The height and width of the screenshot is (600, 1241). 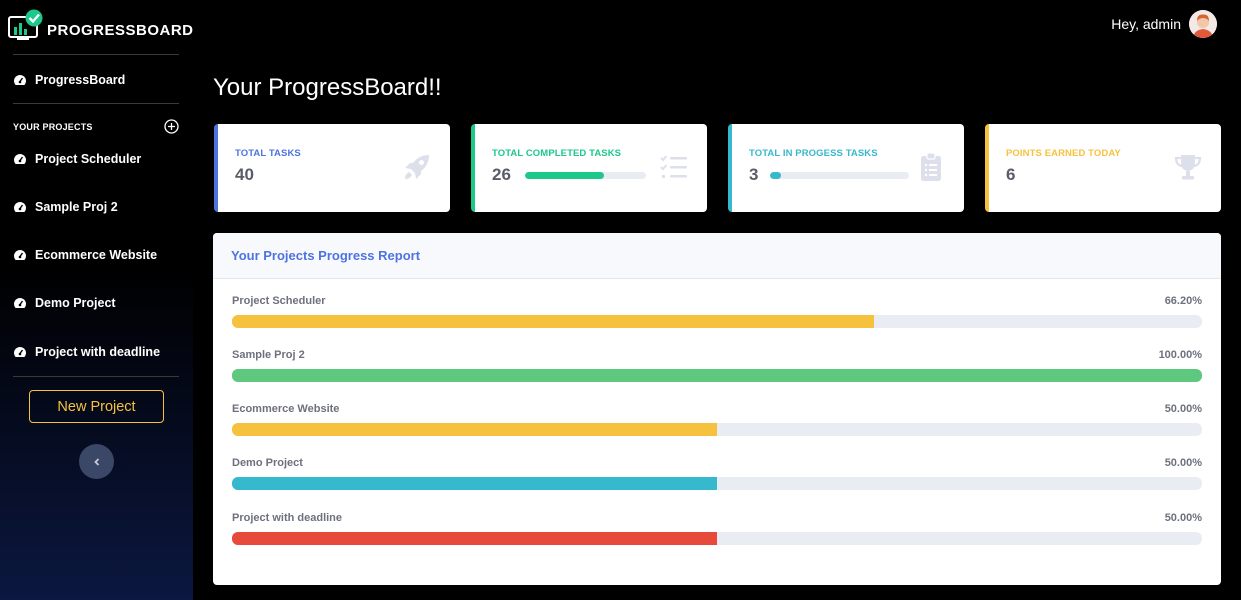 I want to click on project-progress-row: Sample Proj 2 100.00%, so click(x=717, y=365).